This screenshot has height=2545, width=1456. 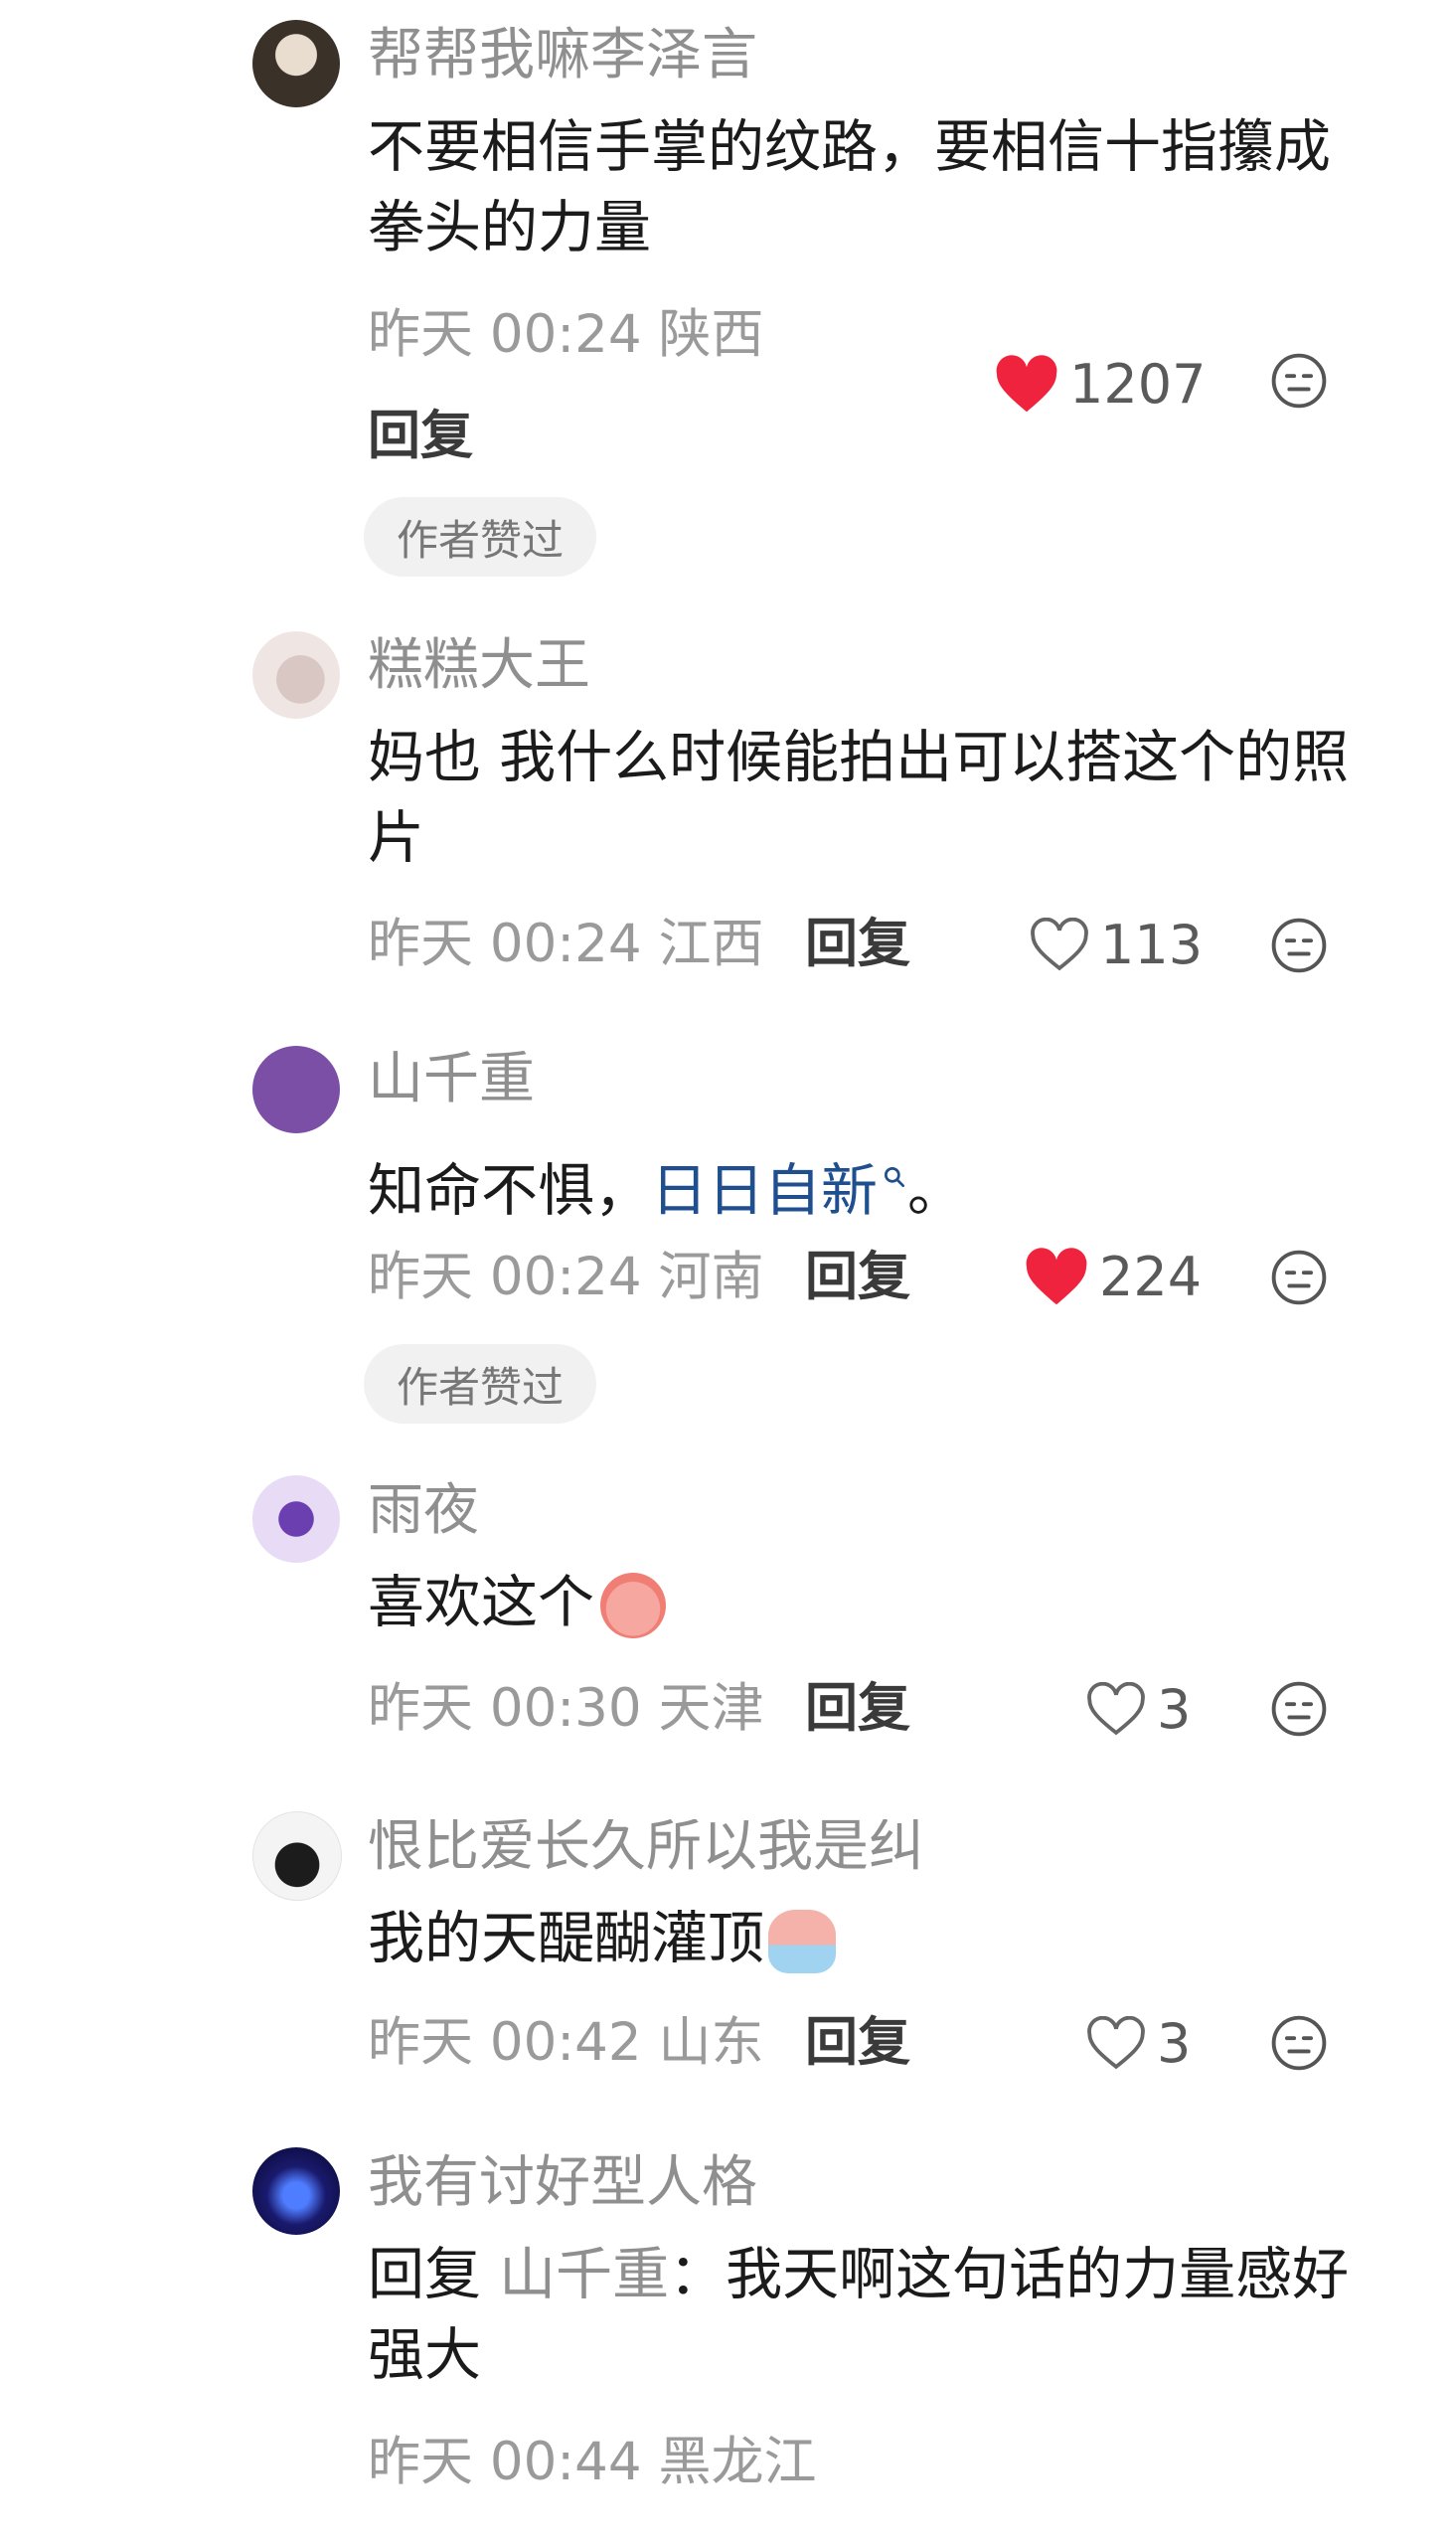 I want to click on comment-meta: 昨天 00:44 黑龙江, so click(x=592, y=2462).